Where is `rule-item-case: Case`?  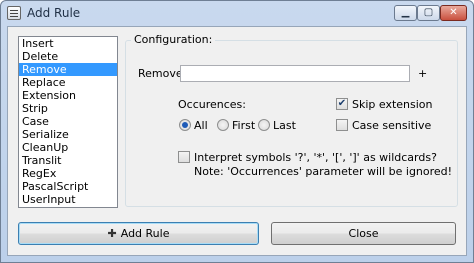
rule-item-case: Case is located at coordinates (68, 121).